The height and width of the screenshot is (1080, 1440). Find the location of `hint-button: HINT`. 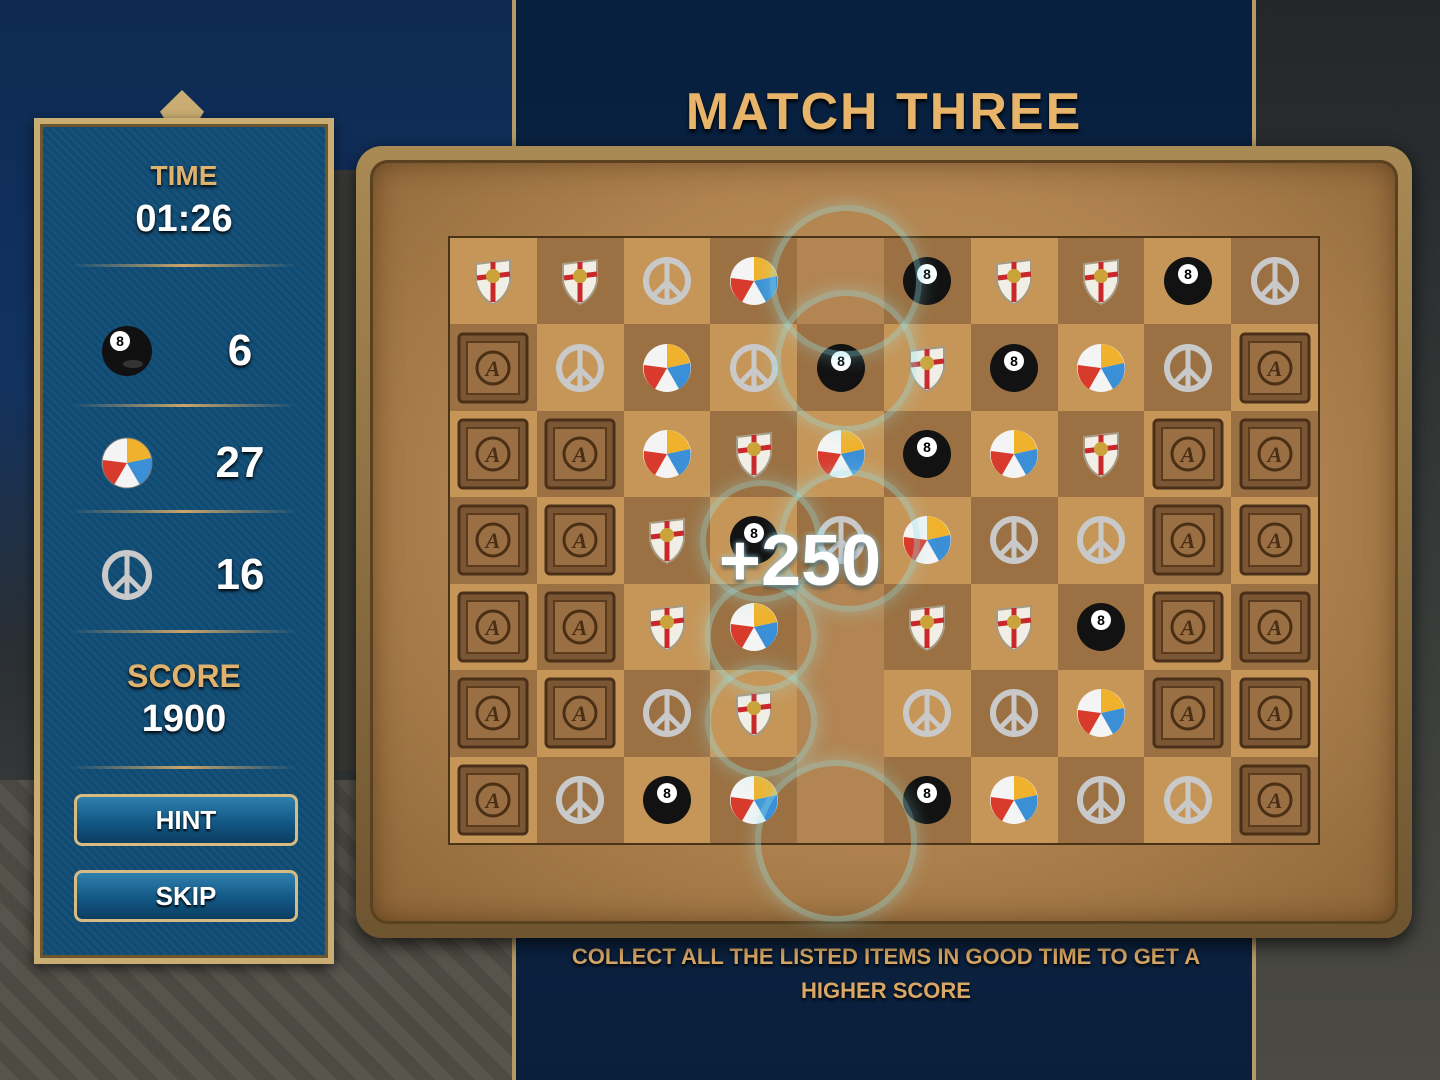

hint-button: HINT is located at coordinates (186, 820).